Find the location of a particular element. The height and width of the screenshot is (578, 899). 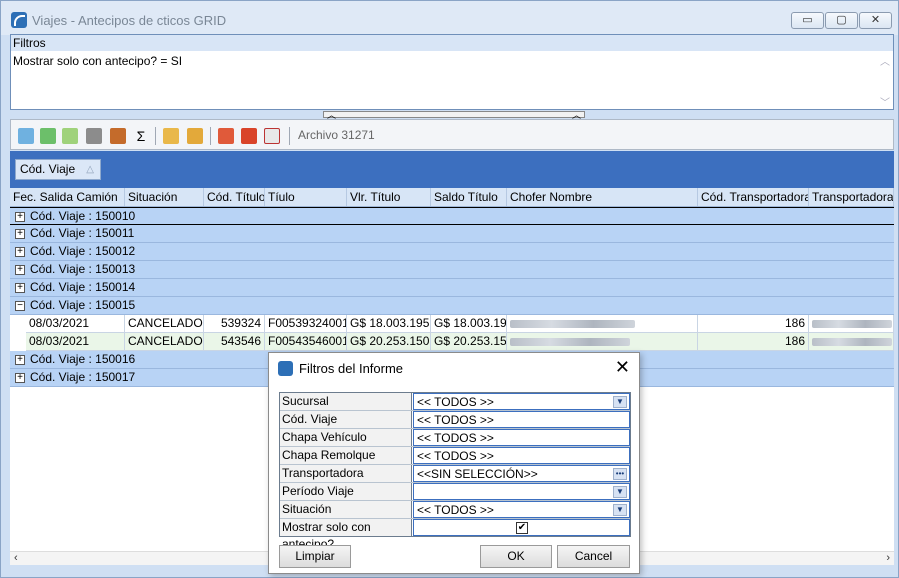

ok-button: OK is located at coordinates (516, 556).